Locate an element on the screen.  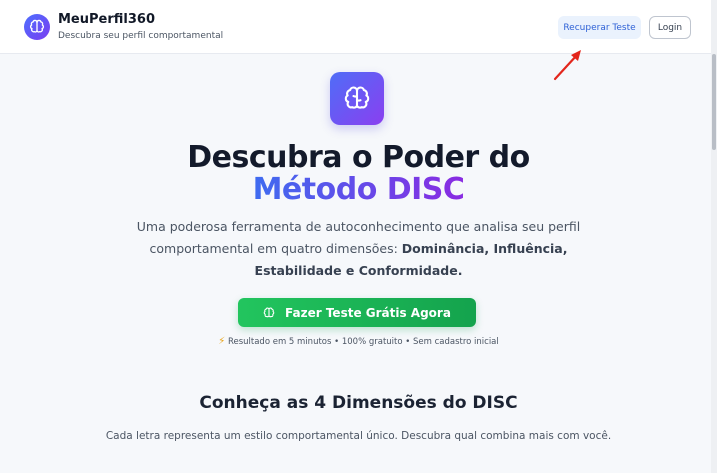
hero-title-line2: Método DISC is located at coordinates (358, 189).